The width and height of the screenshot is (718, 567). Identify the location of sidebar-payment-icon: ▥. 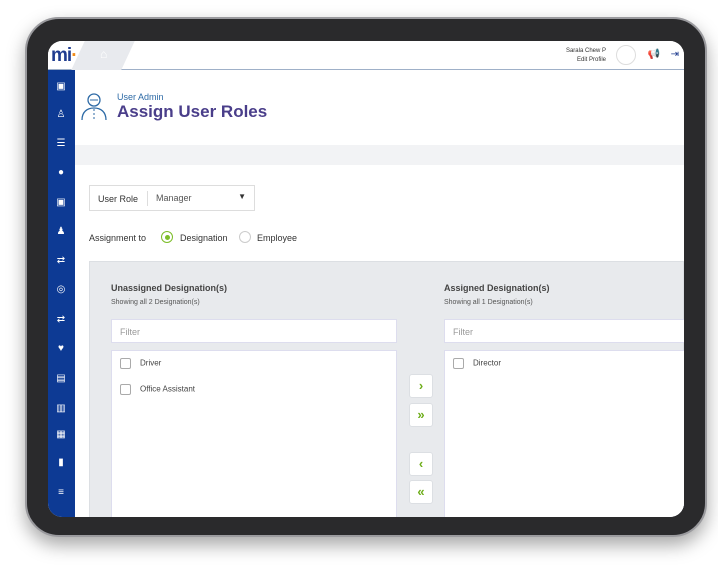
(61, 409).